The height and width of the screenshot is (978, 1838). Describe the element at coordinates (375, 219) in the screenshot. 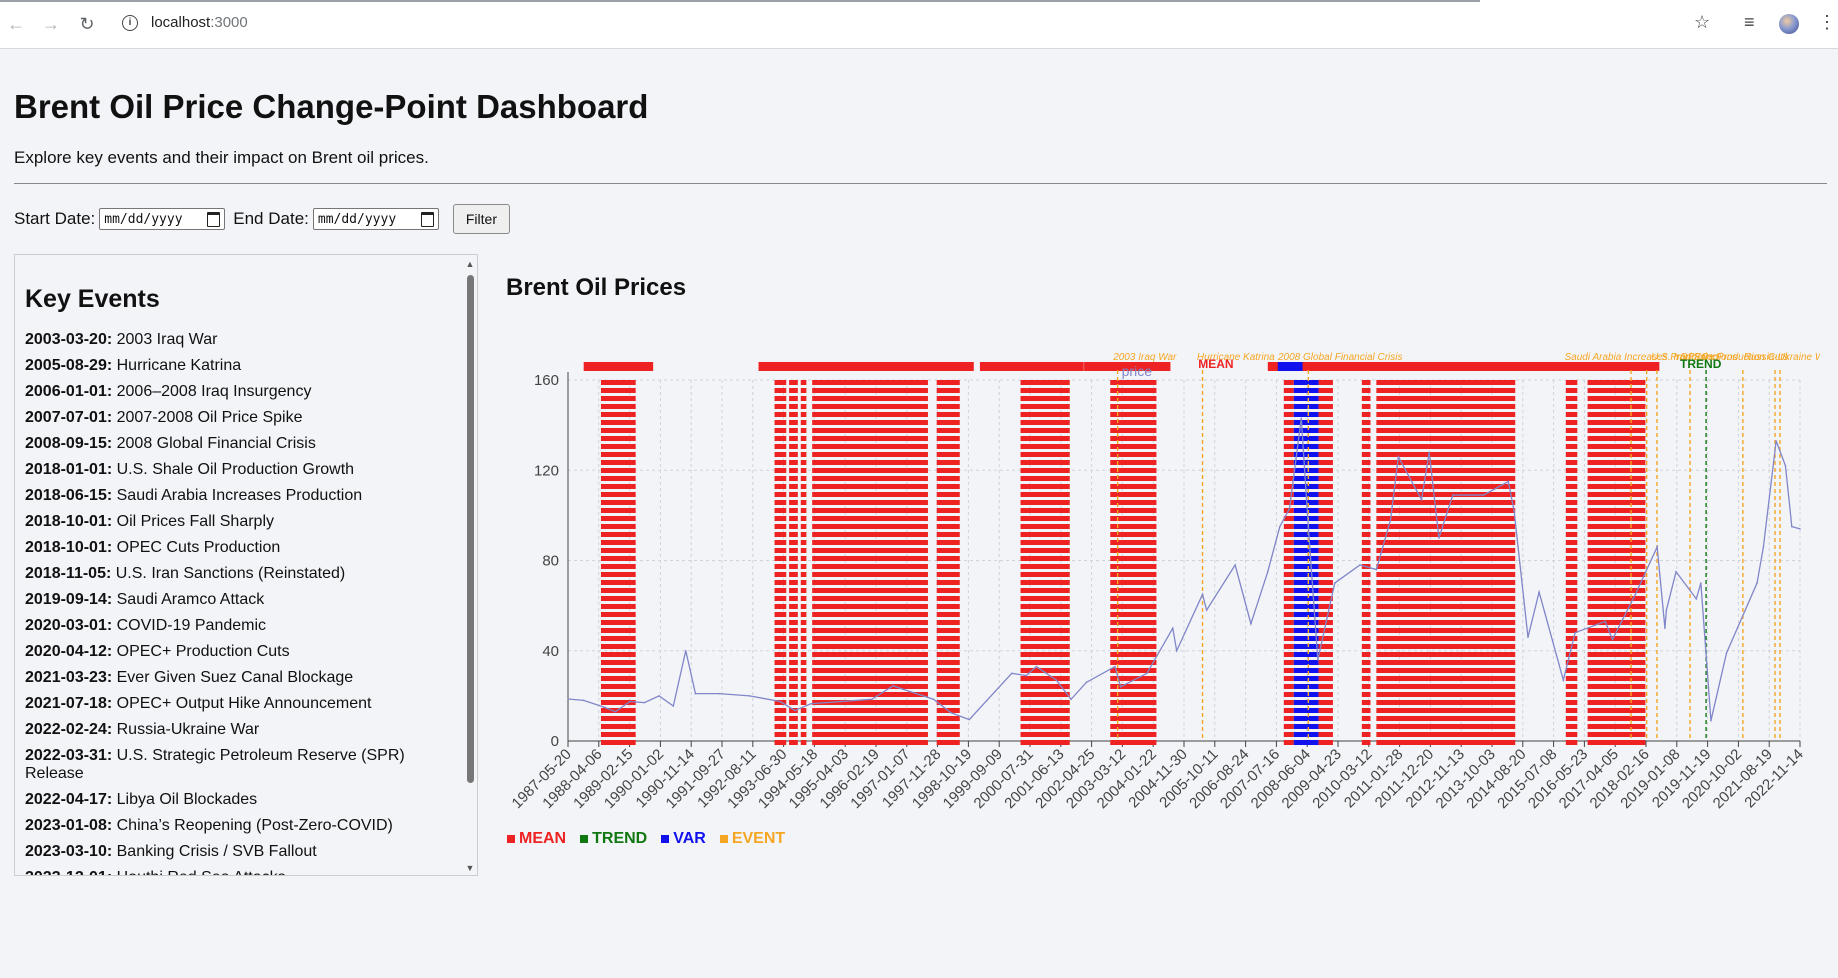

I see `end-date-input: mm/dd/yyyy` at that location.